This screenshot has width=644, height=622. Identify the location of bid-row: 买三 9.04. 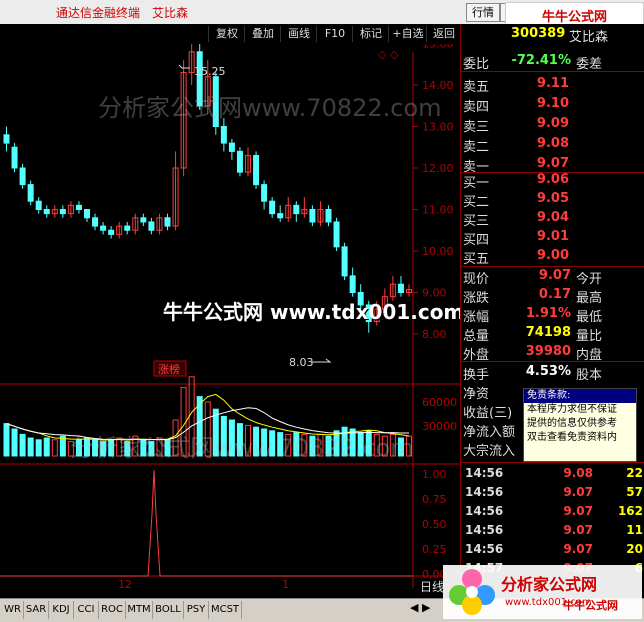
(552, 218).